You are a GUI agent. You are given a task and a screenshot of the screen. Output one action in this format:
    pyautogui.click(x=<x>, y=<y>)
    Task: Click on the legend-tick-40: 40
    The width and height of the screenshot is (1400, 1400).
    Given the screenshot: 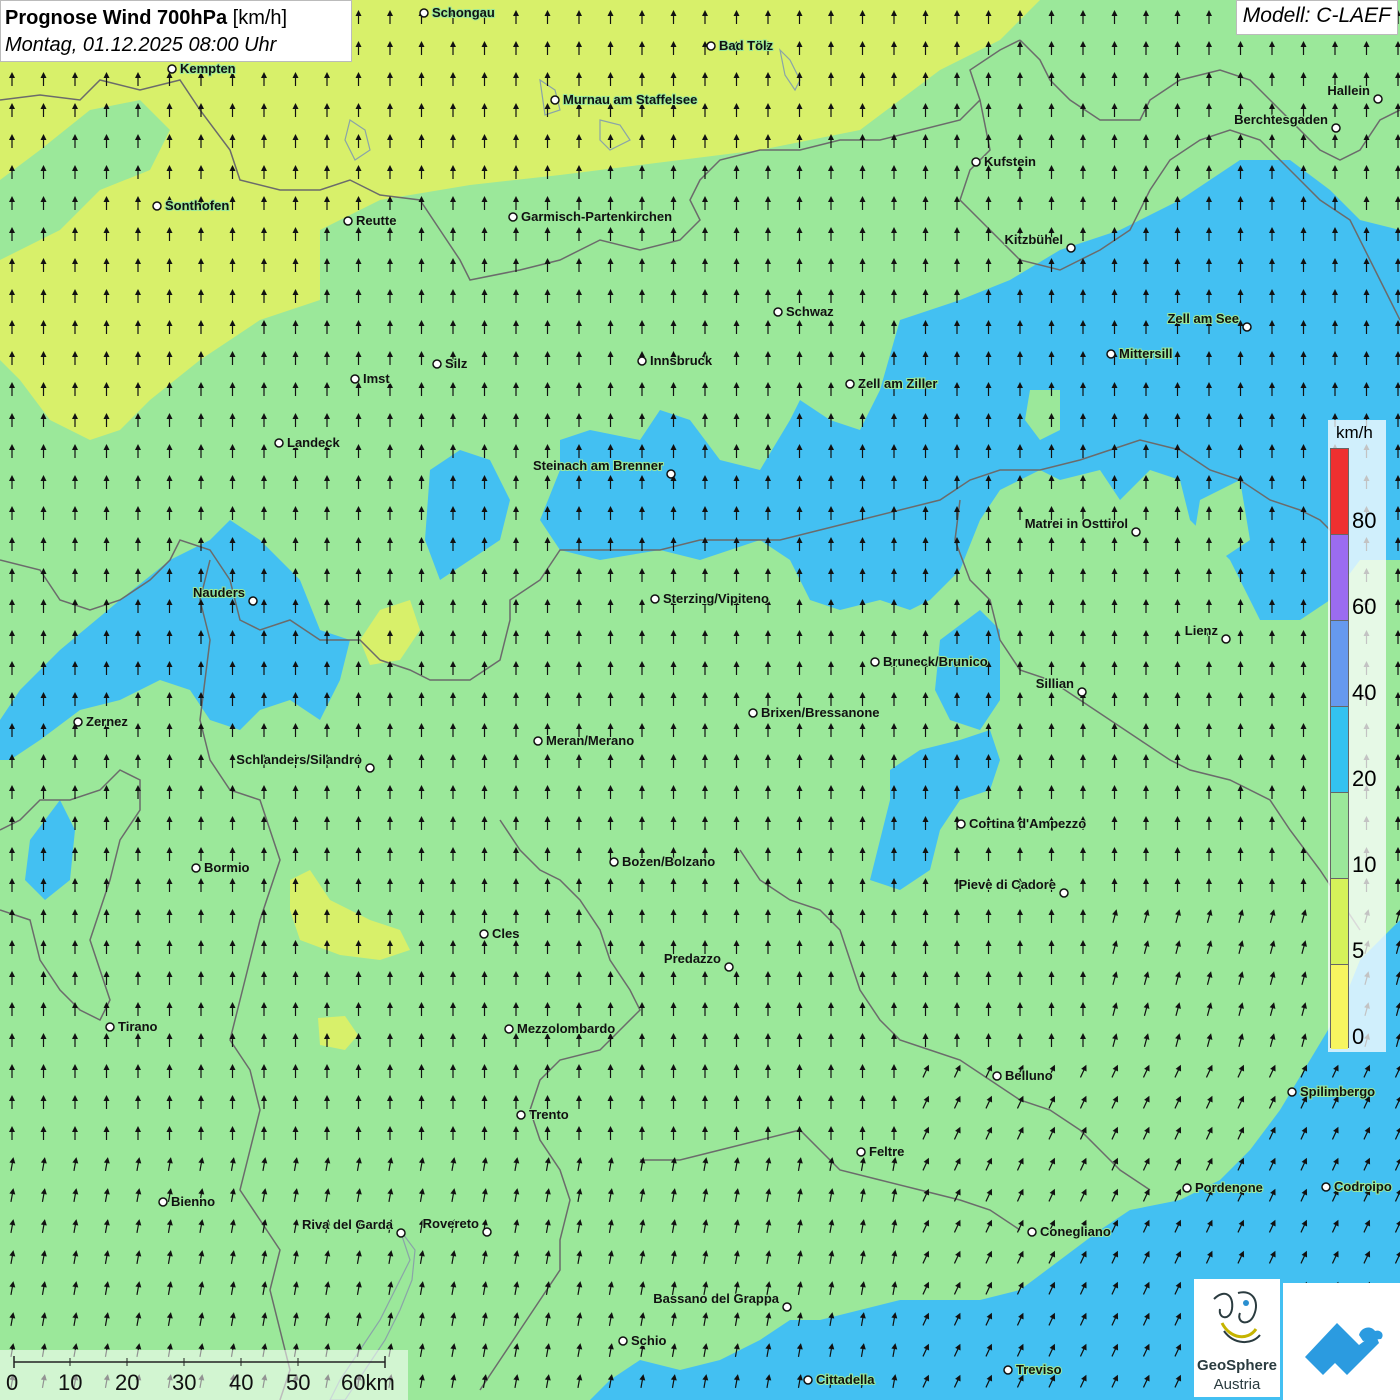 What is the action you would take?
    pyautogui.click(x=1364, y=692)
    